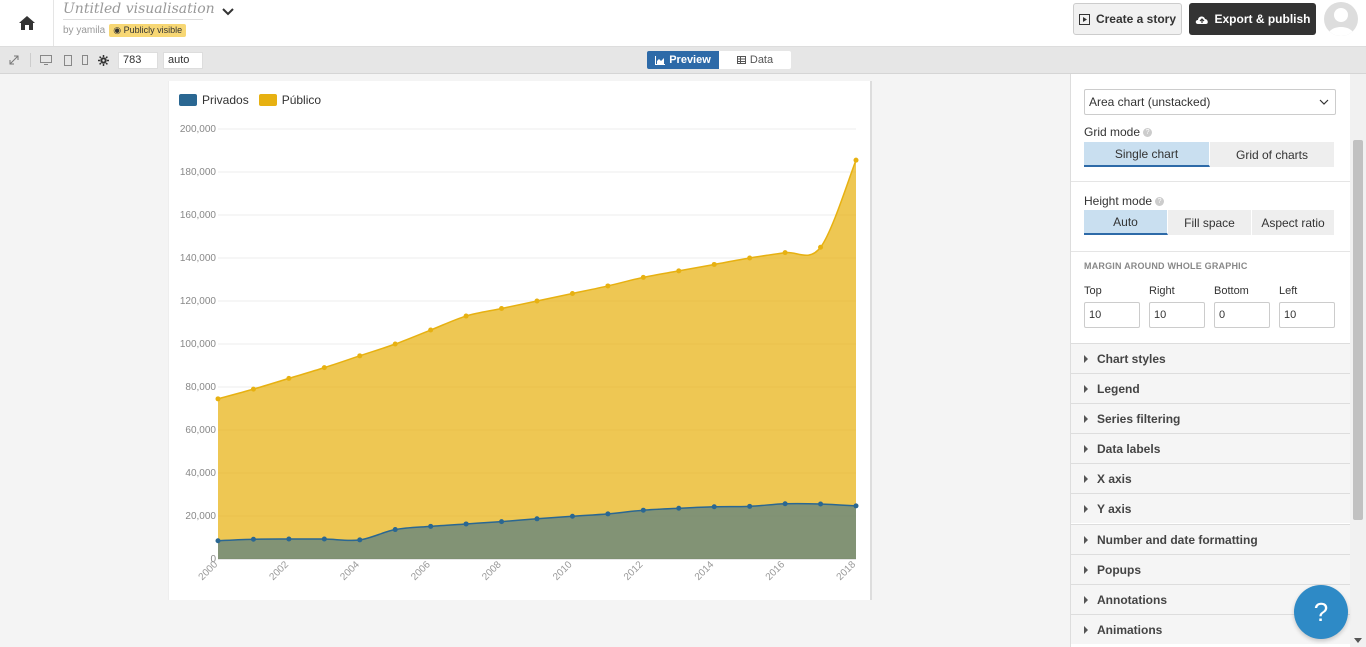  I want to click on x-tick-label: 2016, so click(776, 571).